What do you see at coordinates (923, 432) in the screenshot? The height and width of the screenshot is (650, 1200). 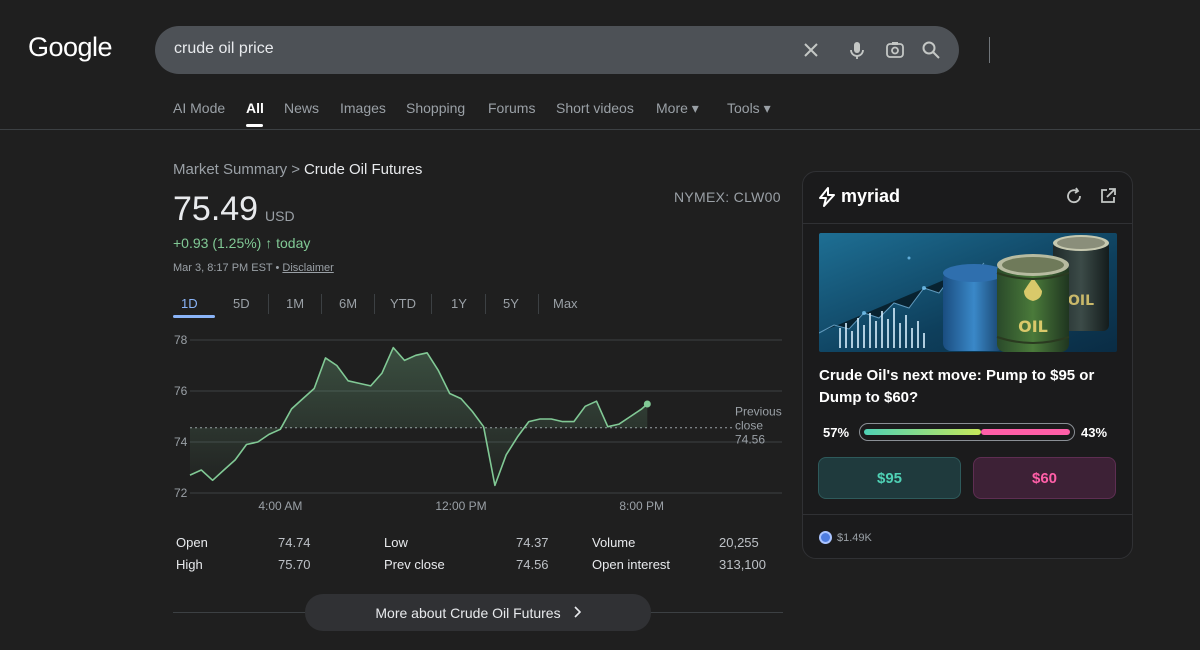 I see `odds-bar-yes` at bounding box center [923, 432].